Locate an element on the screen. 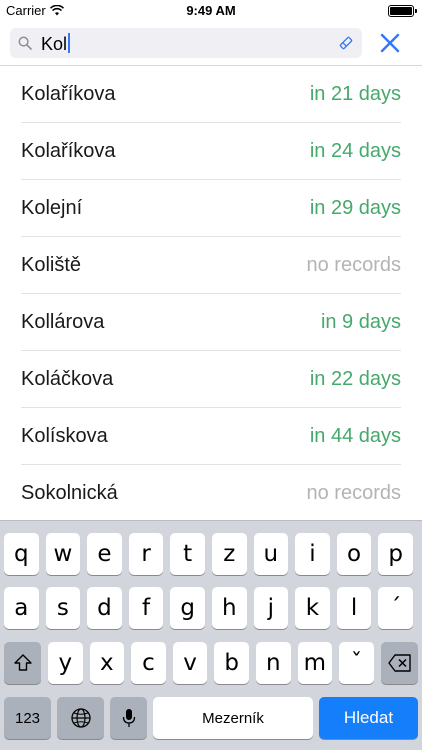 The image size is (422, 750). list-item: Kolaříkova in 21 days is located at coordinates (211, 94).